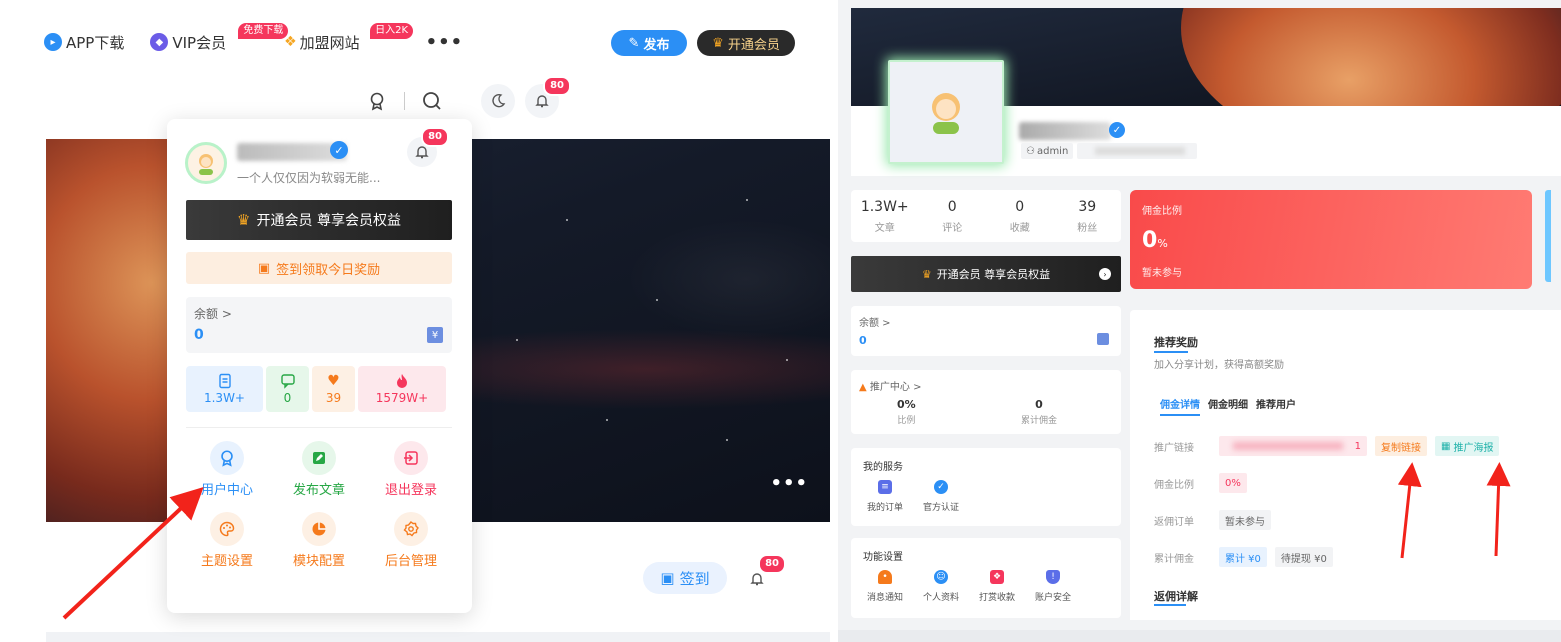  I want to click on tab-referred-users: 推荐用户, so click(1276, 406).